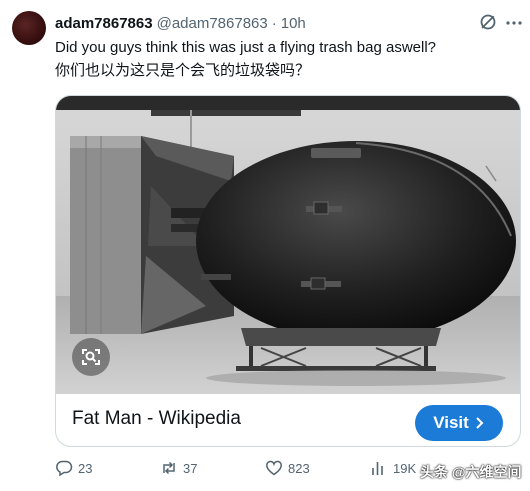 Image resolution: width=530 pixels, height=491 pixels. I want to click on chevron-right-icon, so click(480, 423).